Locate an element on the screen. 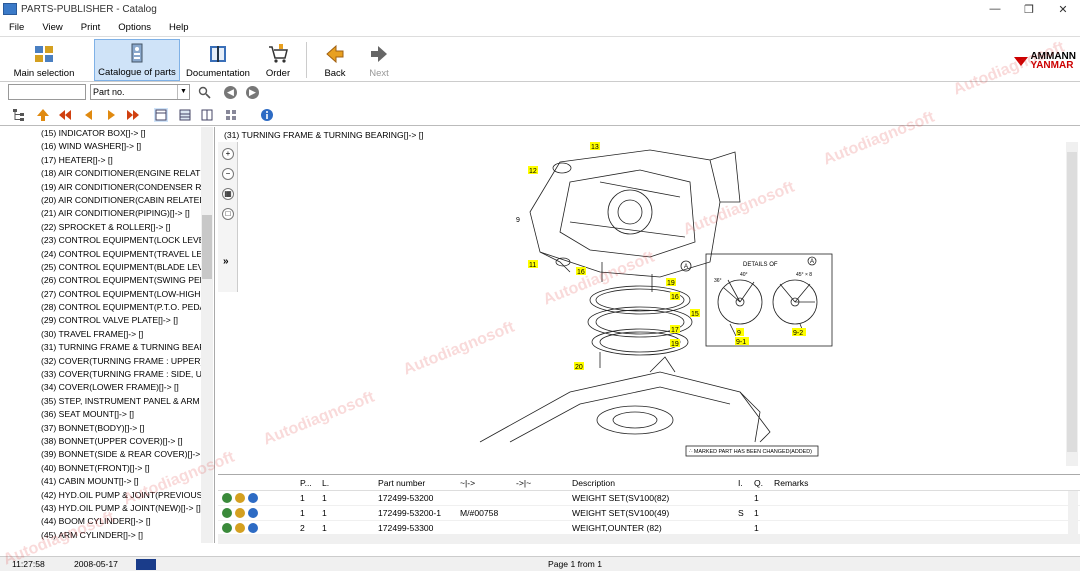 This screenshot has width=1080, height=571. next-icon is located at coordinates (111, 115).